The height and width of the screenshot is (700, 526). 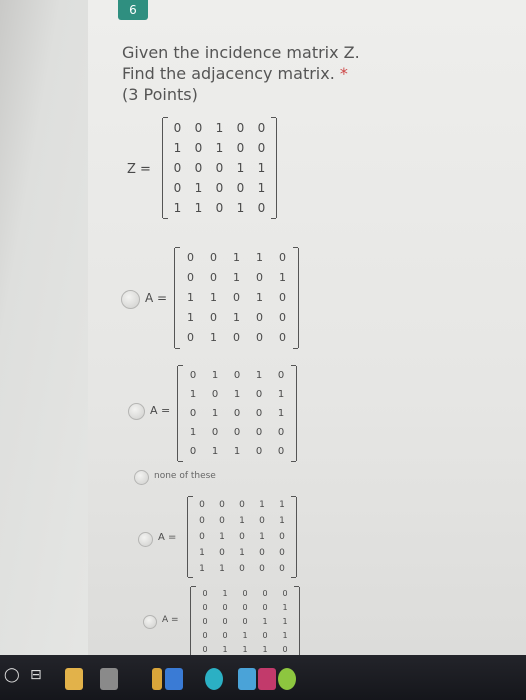 What do you see at coordinates (167, 537) in the screenshot?
I see `option-4-label: A =` at bounding box center [167, 537].